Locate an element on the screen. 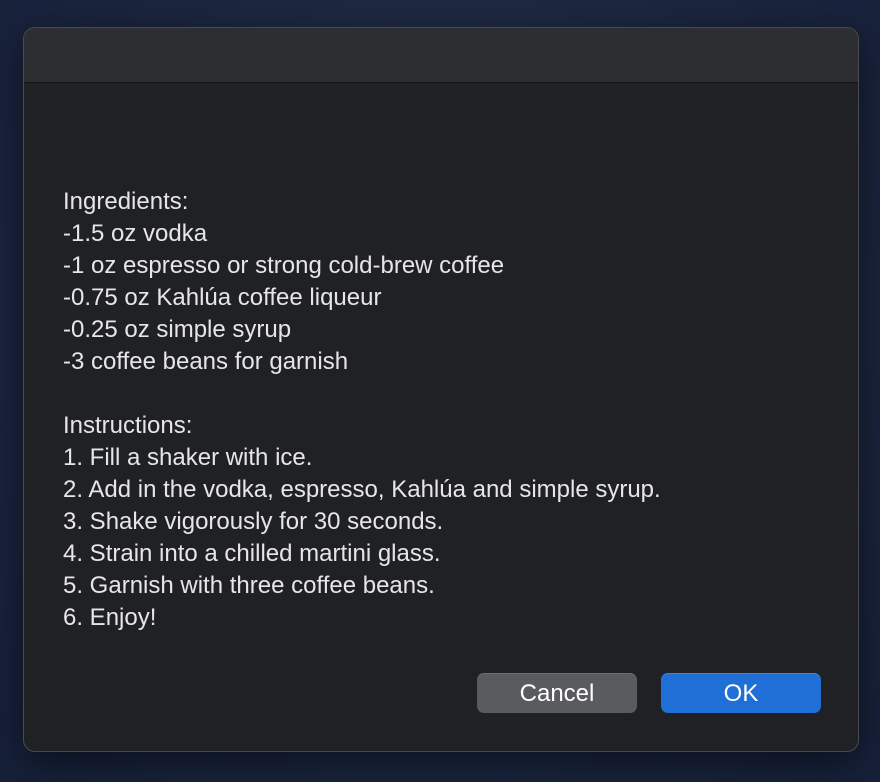 The height and width of the screenshot is (782, 880). instruction-step: 6. Enjoy! is located at coordinates (110, 617).